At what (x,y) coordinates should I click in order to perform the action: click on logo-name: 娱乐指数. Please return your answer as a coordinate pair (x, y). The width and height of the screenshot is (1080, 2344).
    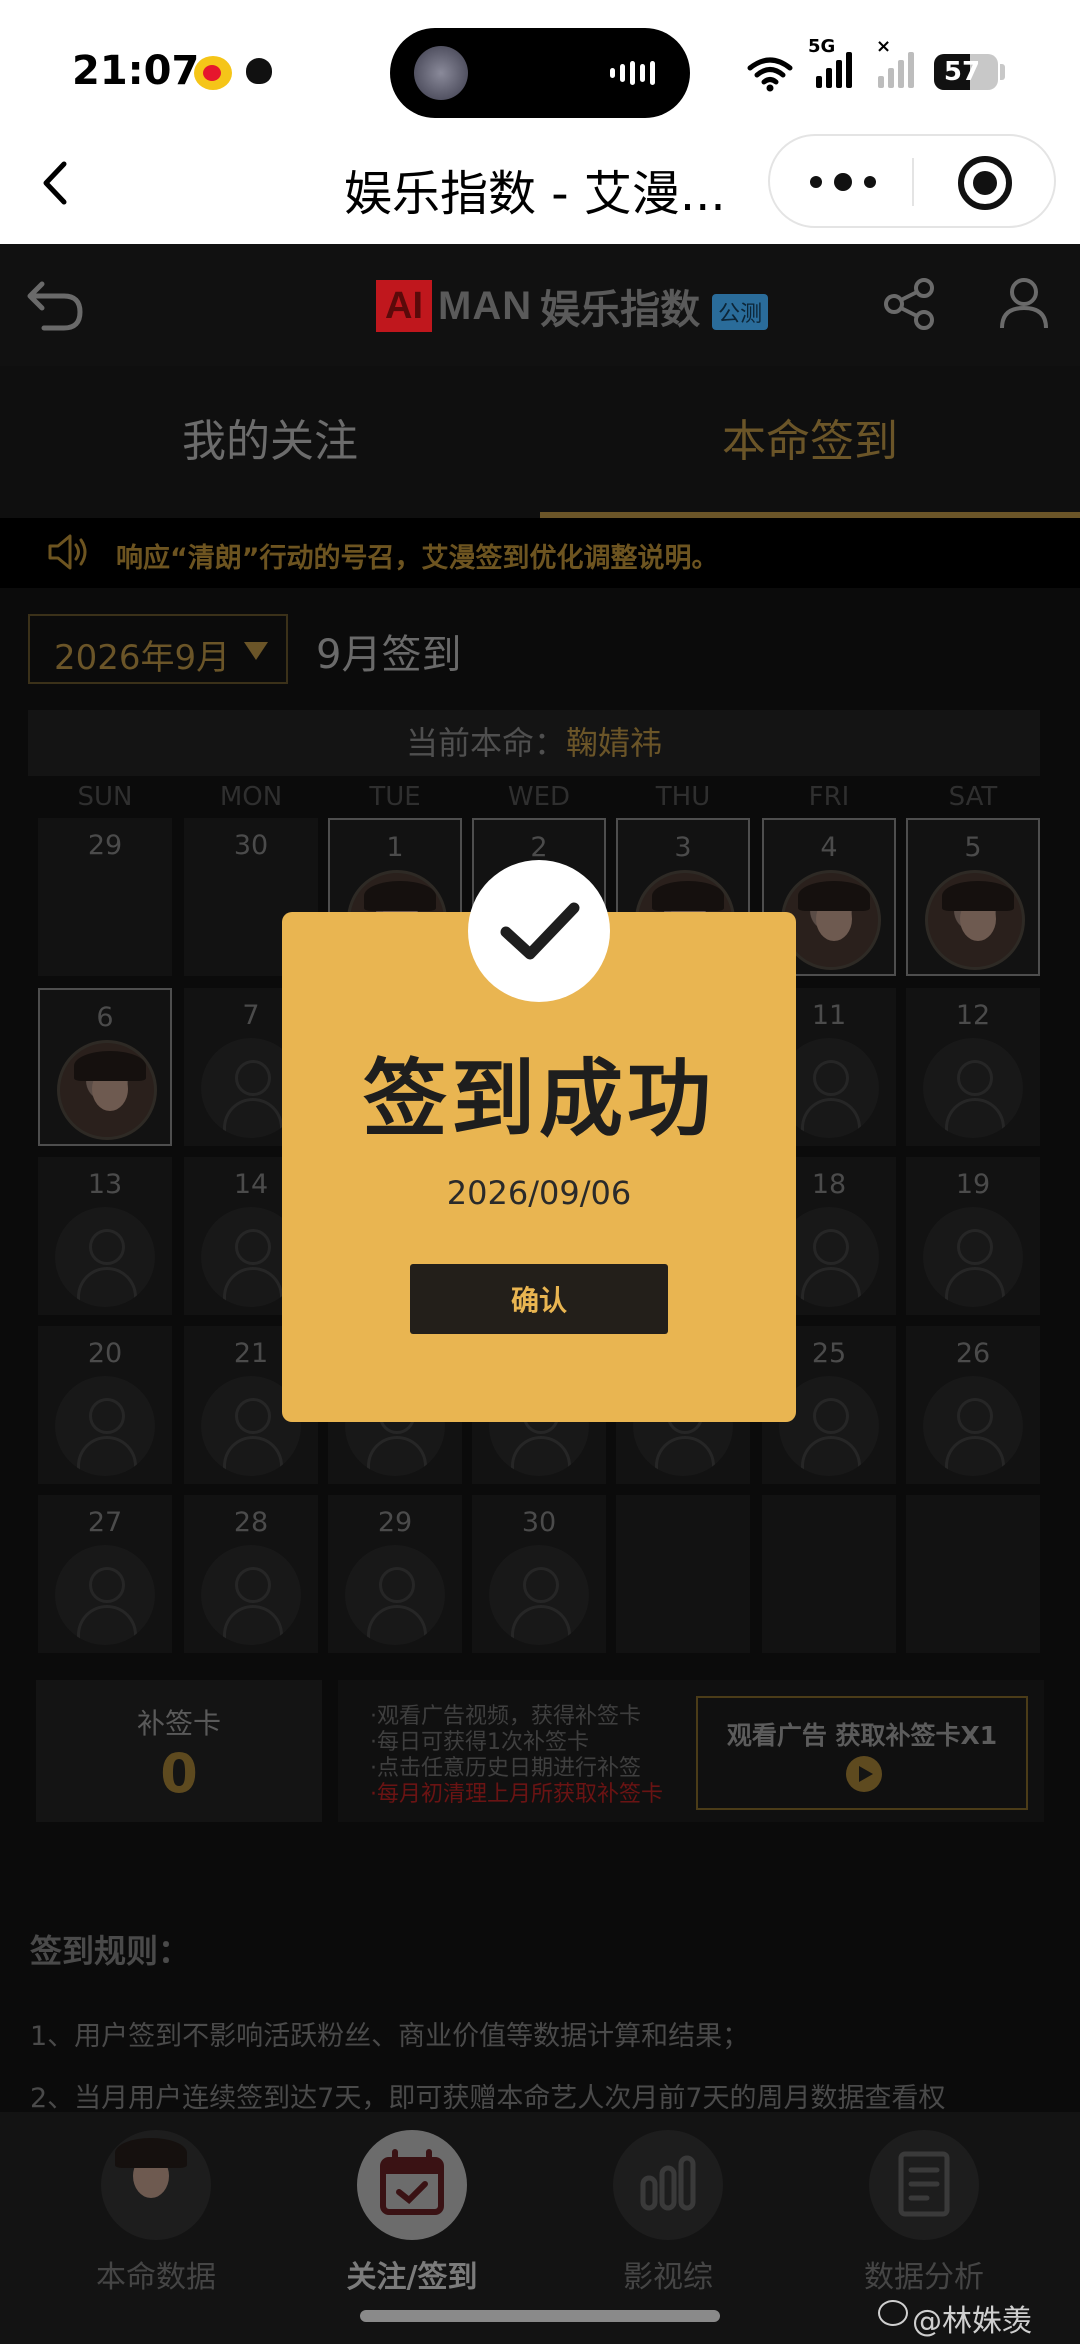
    Looking at the image, I should click on (620, 310).